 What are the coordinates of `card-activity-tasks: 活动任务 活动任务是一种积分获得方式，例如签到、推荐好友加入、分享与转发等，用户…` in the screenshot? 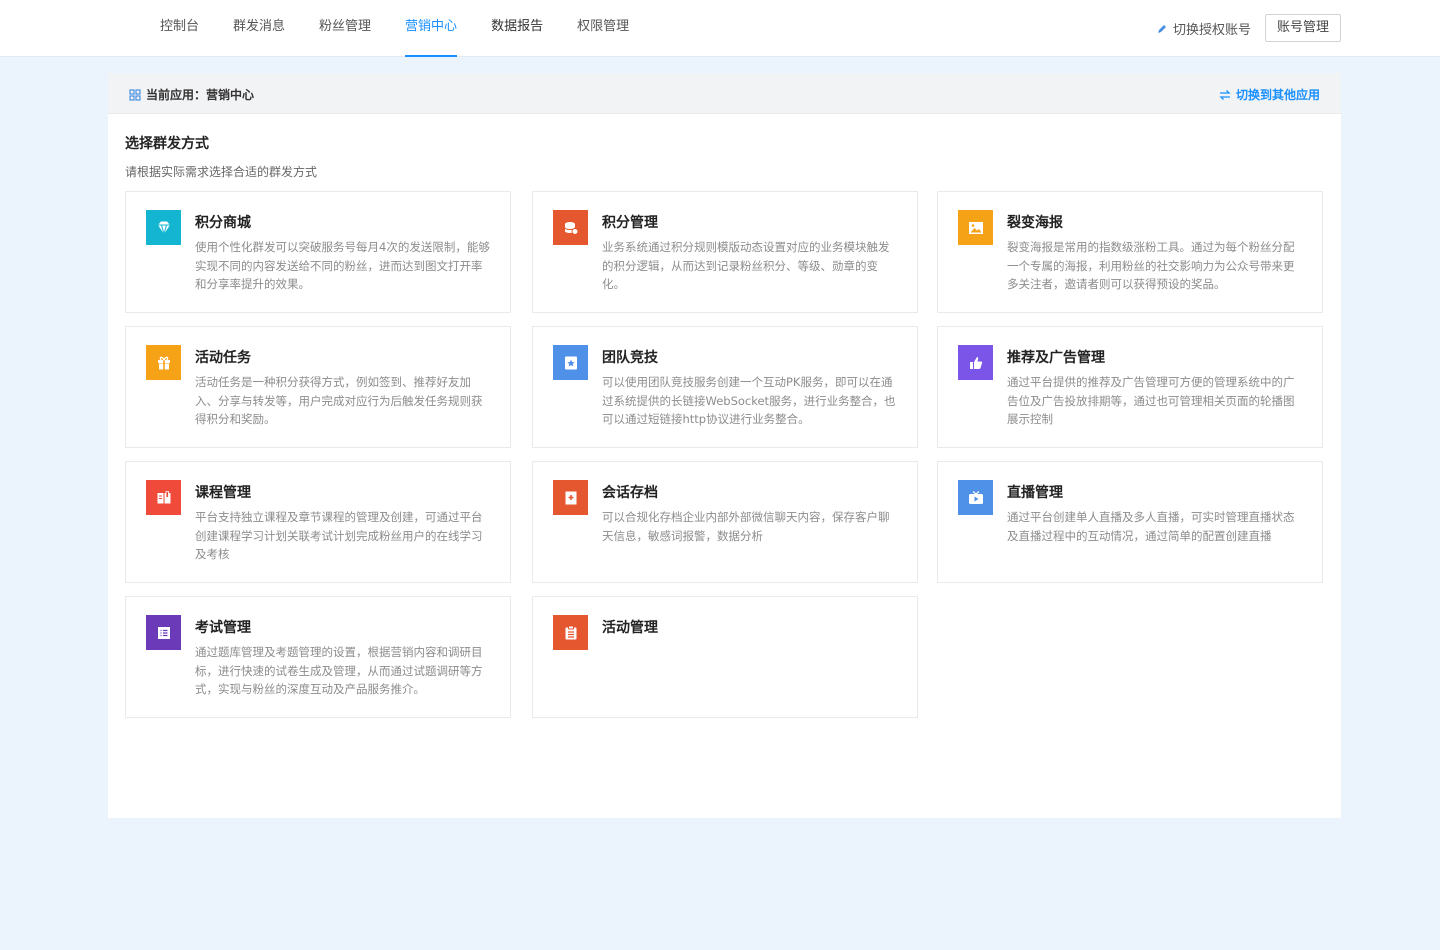 It's located at (318, 387).